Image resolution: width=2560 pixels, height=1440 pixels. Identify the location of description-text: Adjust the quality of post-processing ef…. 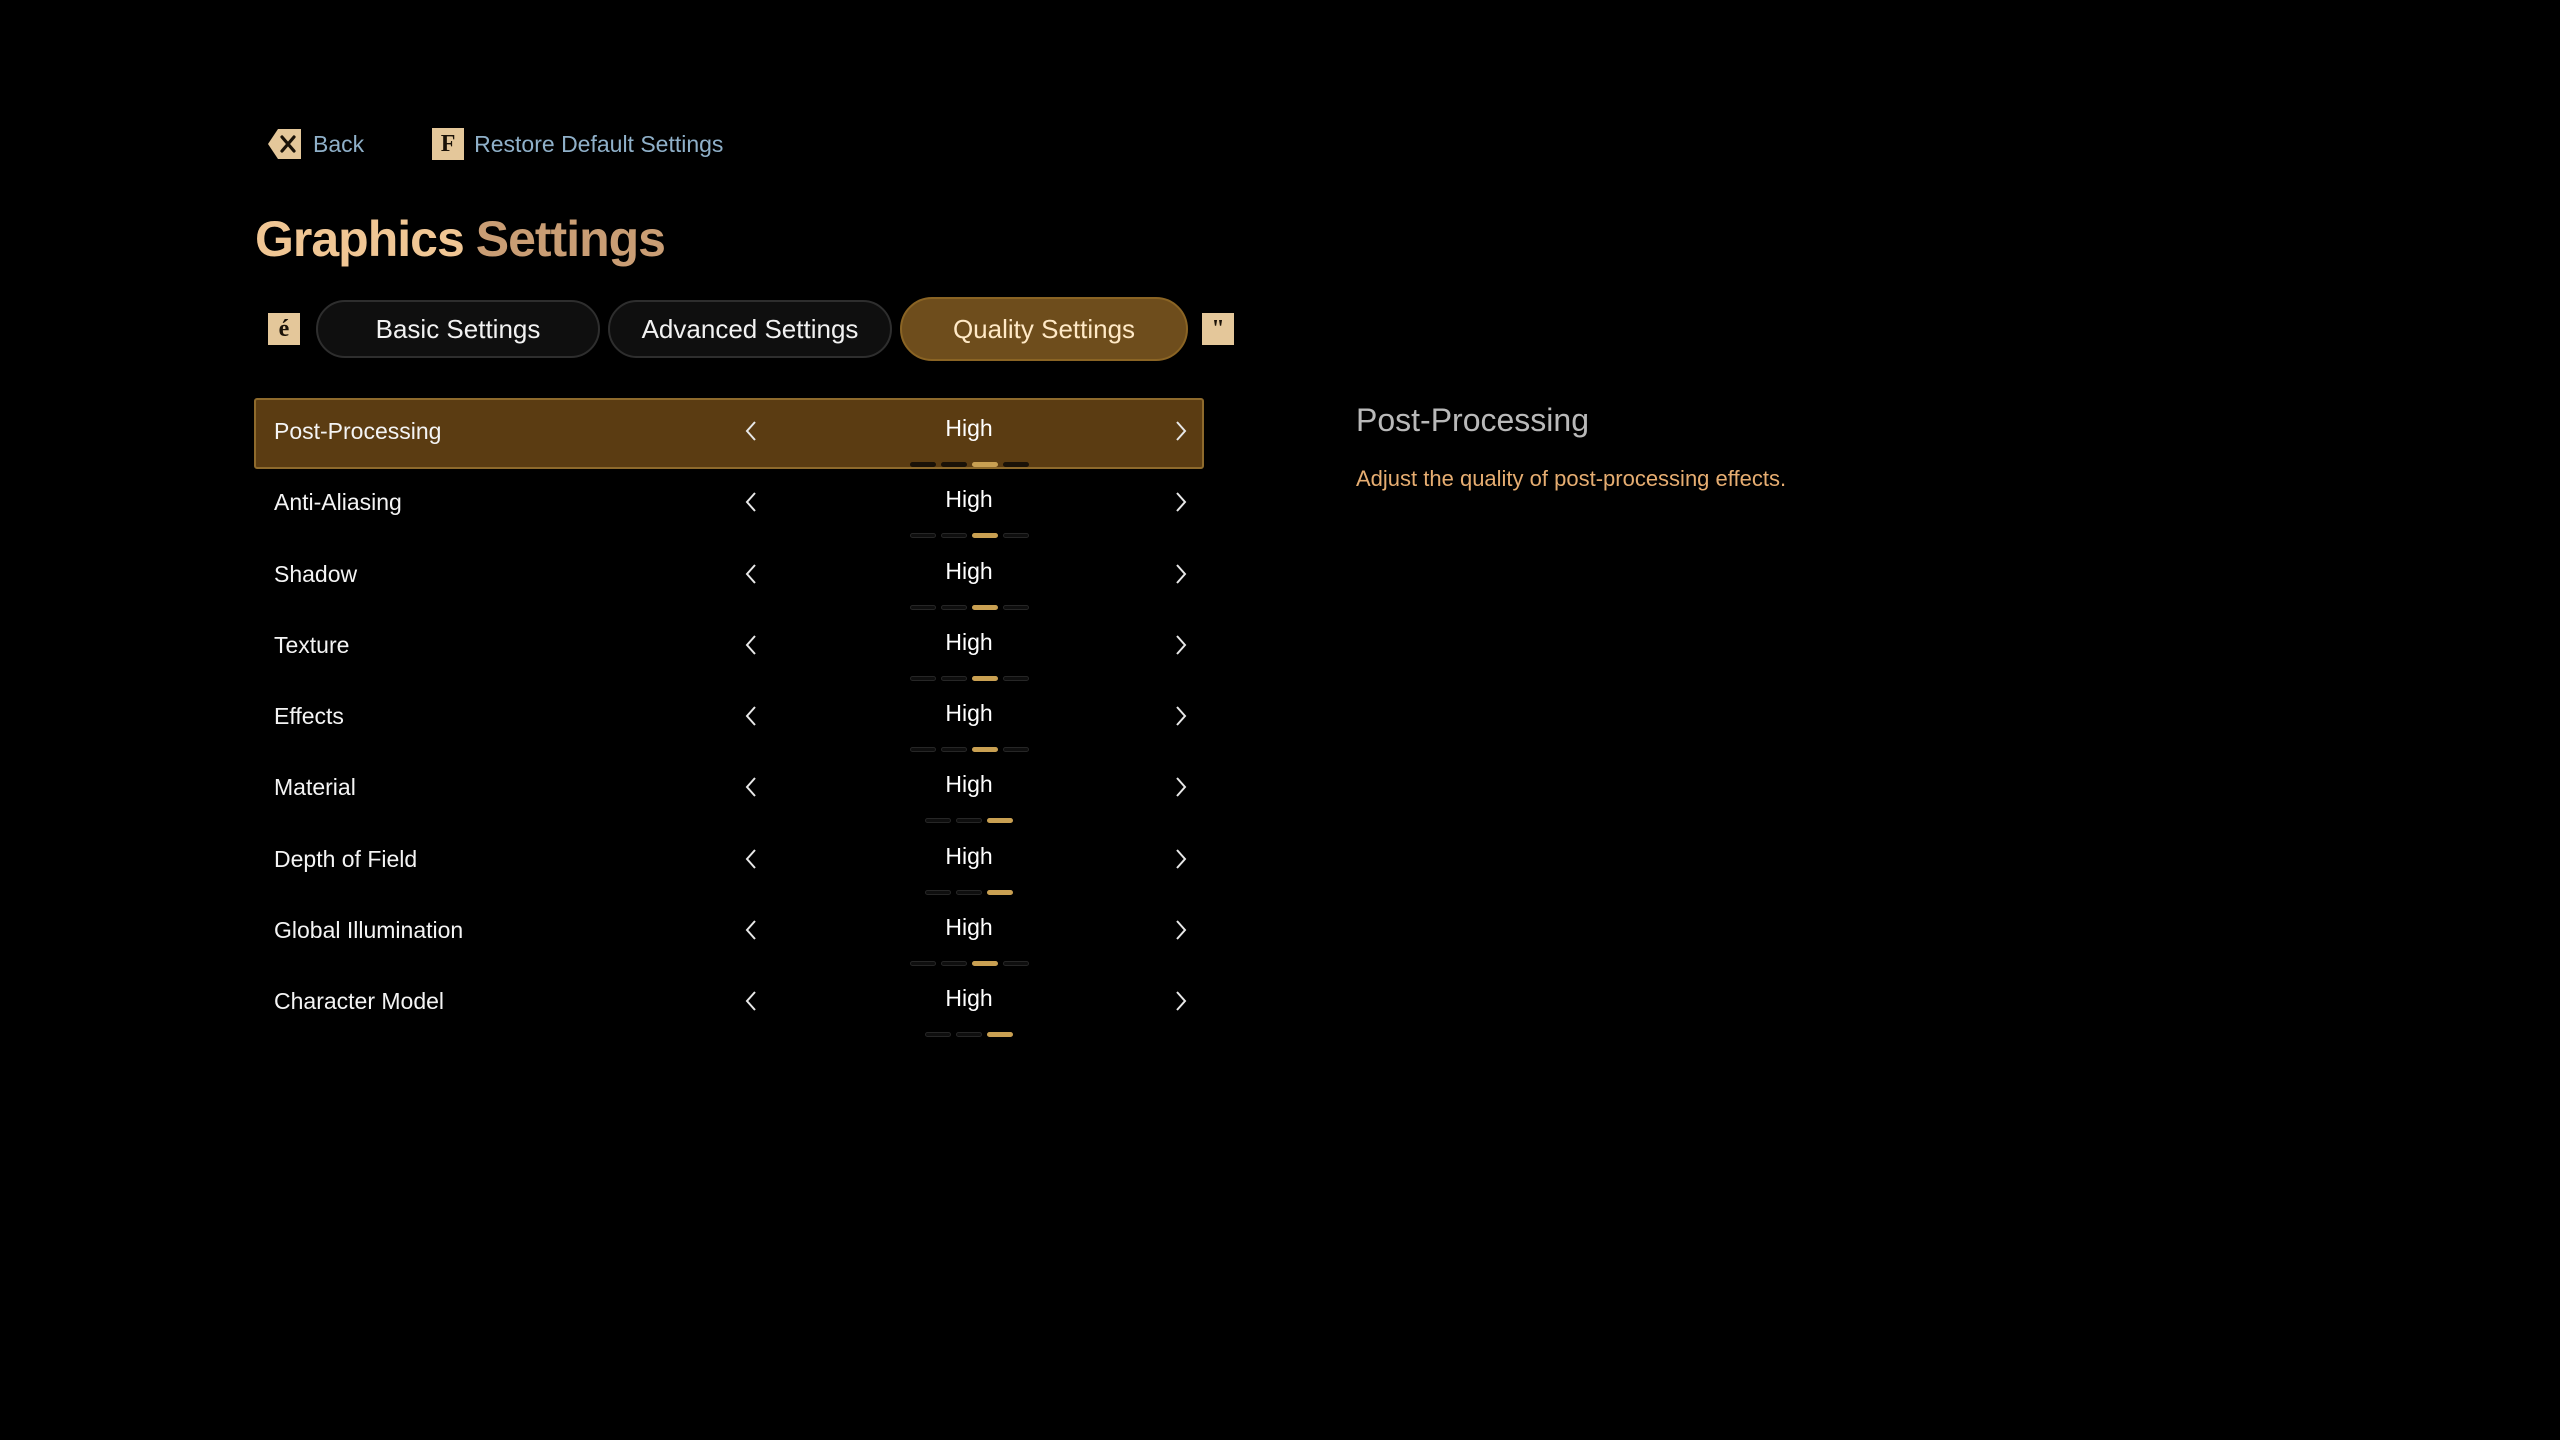
(1571, 478).